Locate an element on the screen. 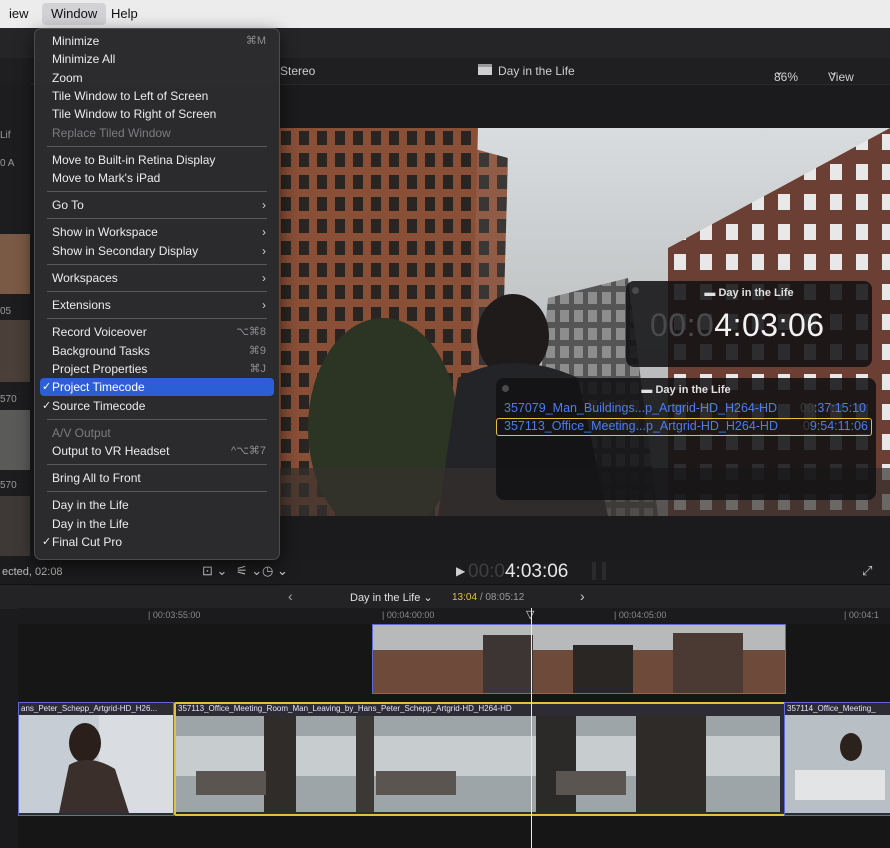 This screenshot has height=848, width=890. source-hud-title-row: ▬ Day in the Life is located at coordinates (686, 390).